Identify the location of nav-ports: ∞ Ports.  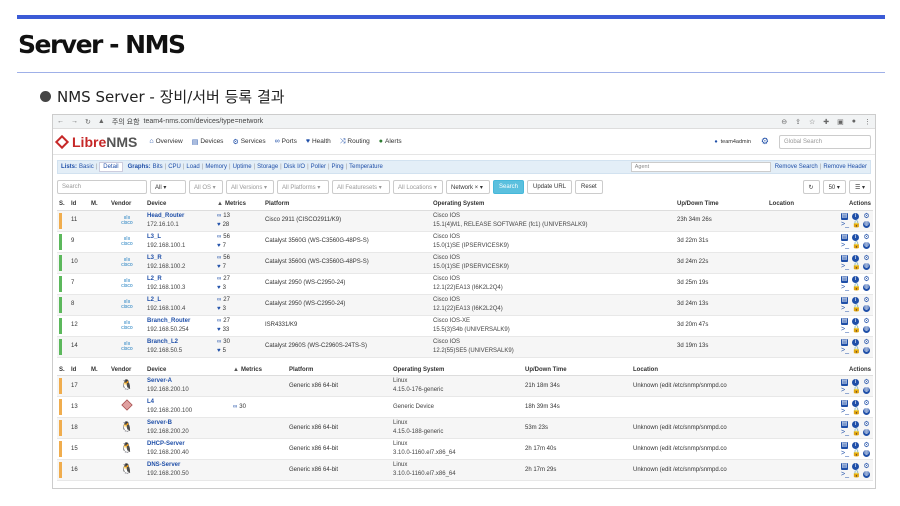
(286, 141).